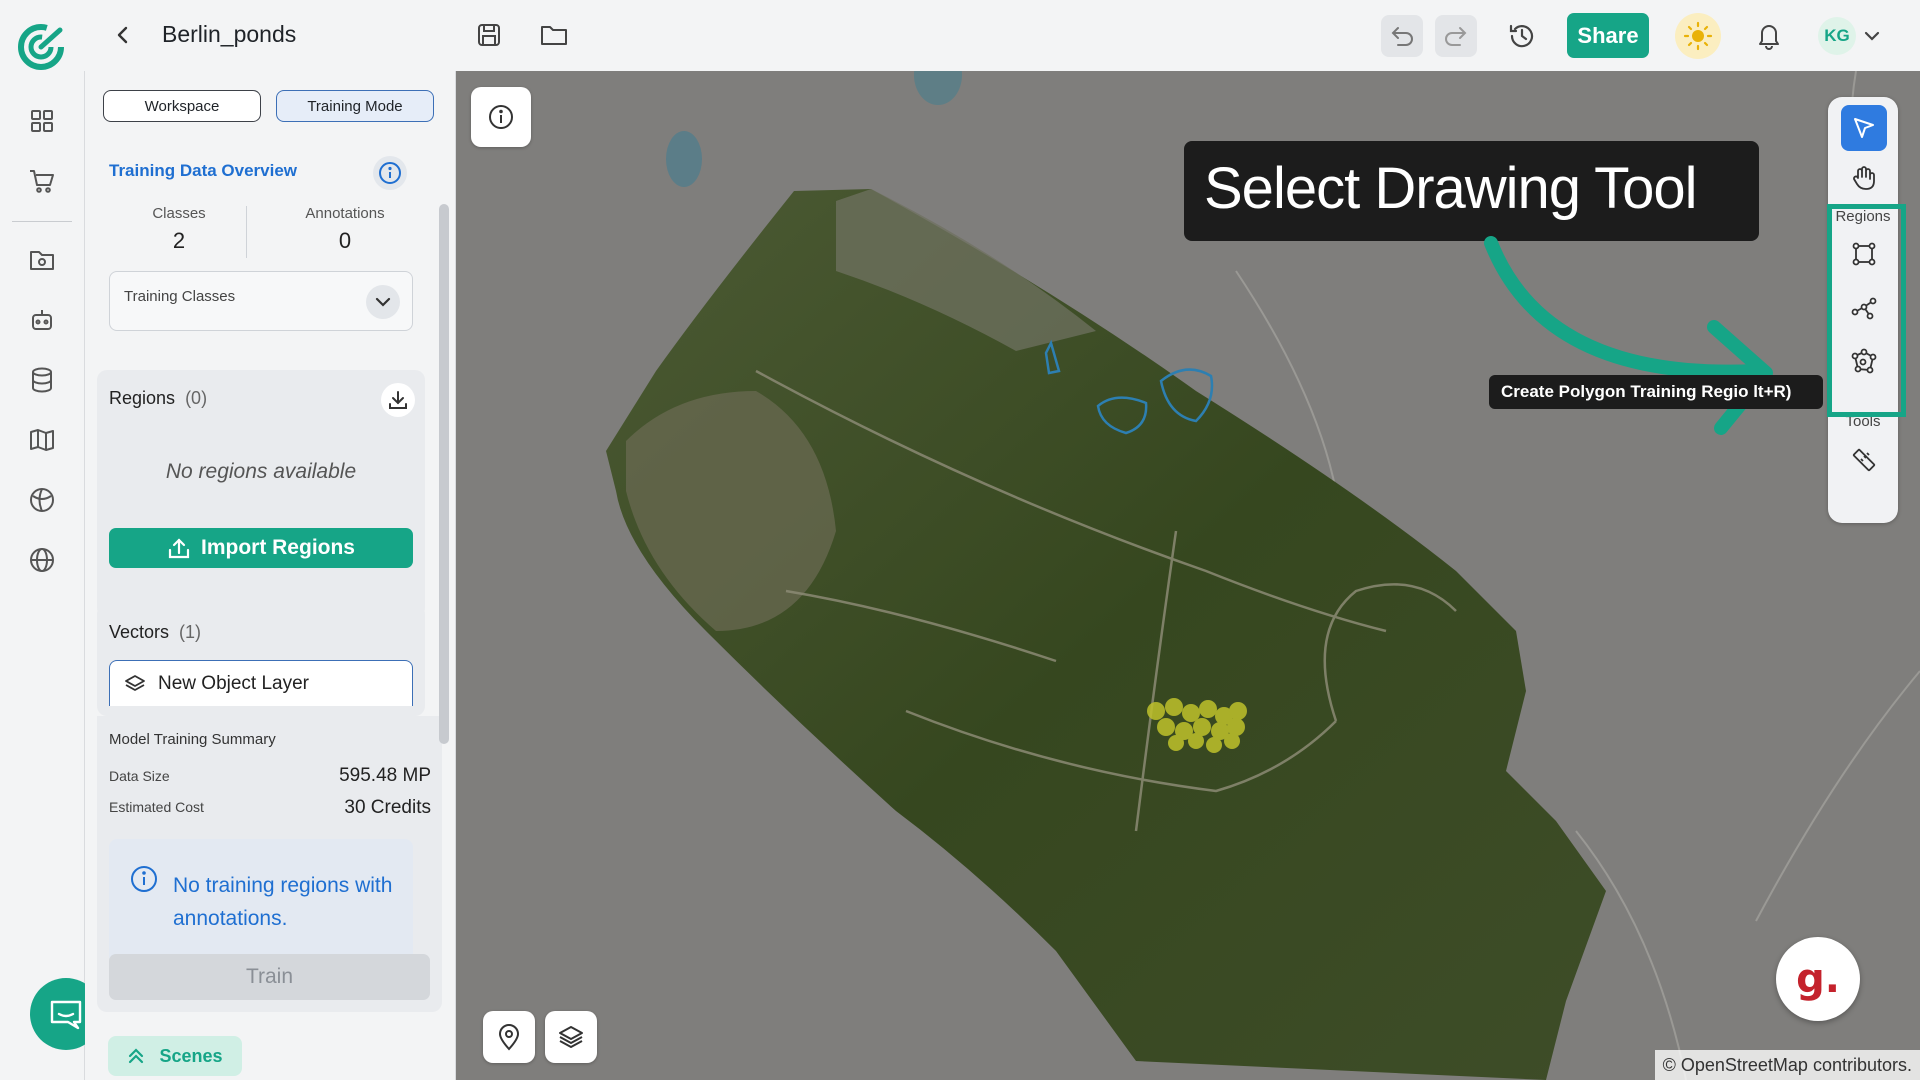  I want to click on download-icon, so click(398, 400).